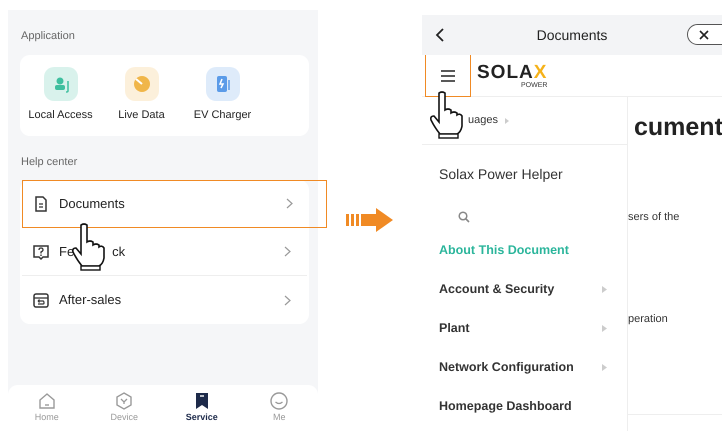  Describe the element at coordinates (164, 300) in the screenshot. I see `help-row: After-sales` at that location.